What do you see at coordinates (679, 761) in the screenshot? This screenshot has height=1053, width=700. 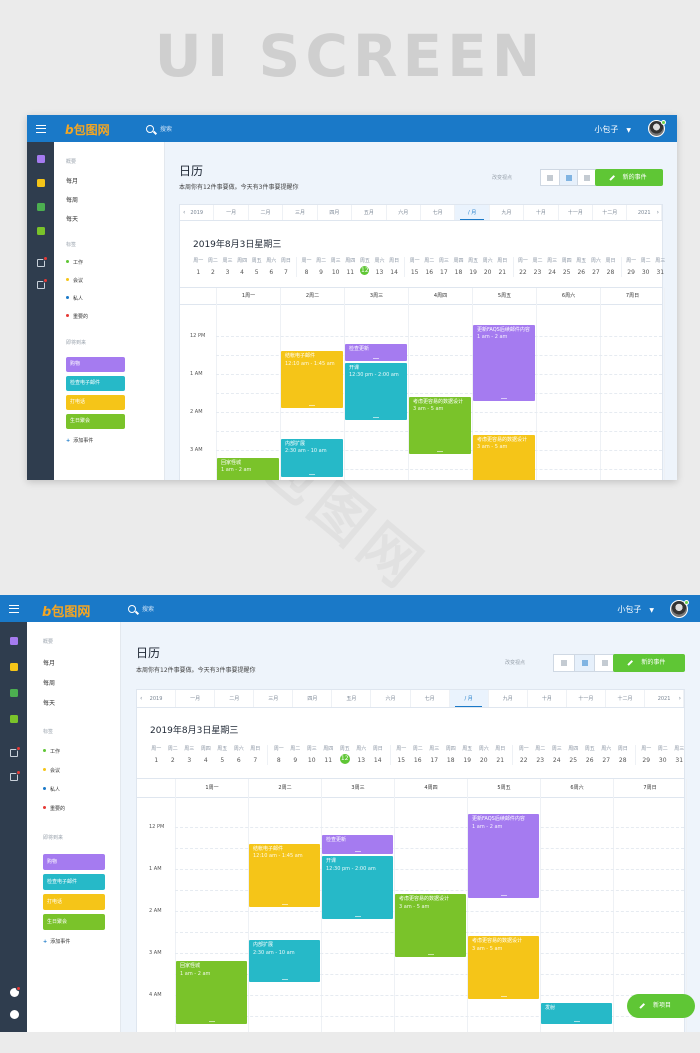 I see `day-cell: 31` at bounding box center [679, 761].